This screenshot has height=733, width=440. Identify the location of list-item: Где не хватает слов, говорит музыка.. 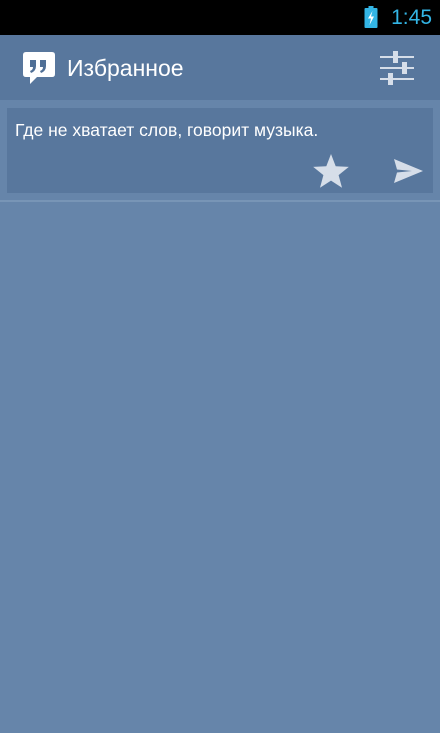
(220, 150).